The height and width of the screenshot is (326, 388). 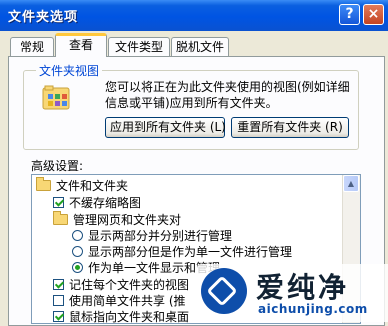 What do you see at coordinates (121, 285) in the screenshot?
I see `checkbox-remember-folder-views: 记住每个文件夹的视图` at bounding box center [121, 285].